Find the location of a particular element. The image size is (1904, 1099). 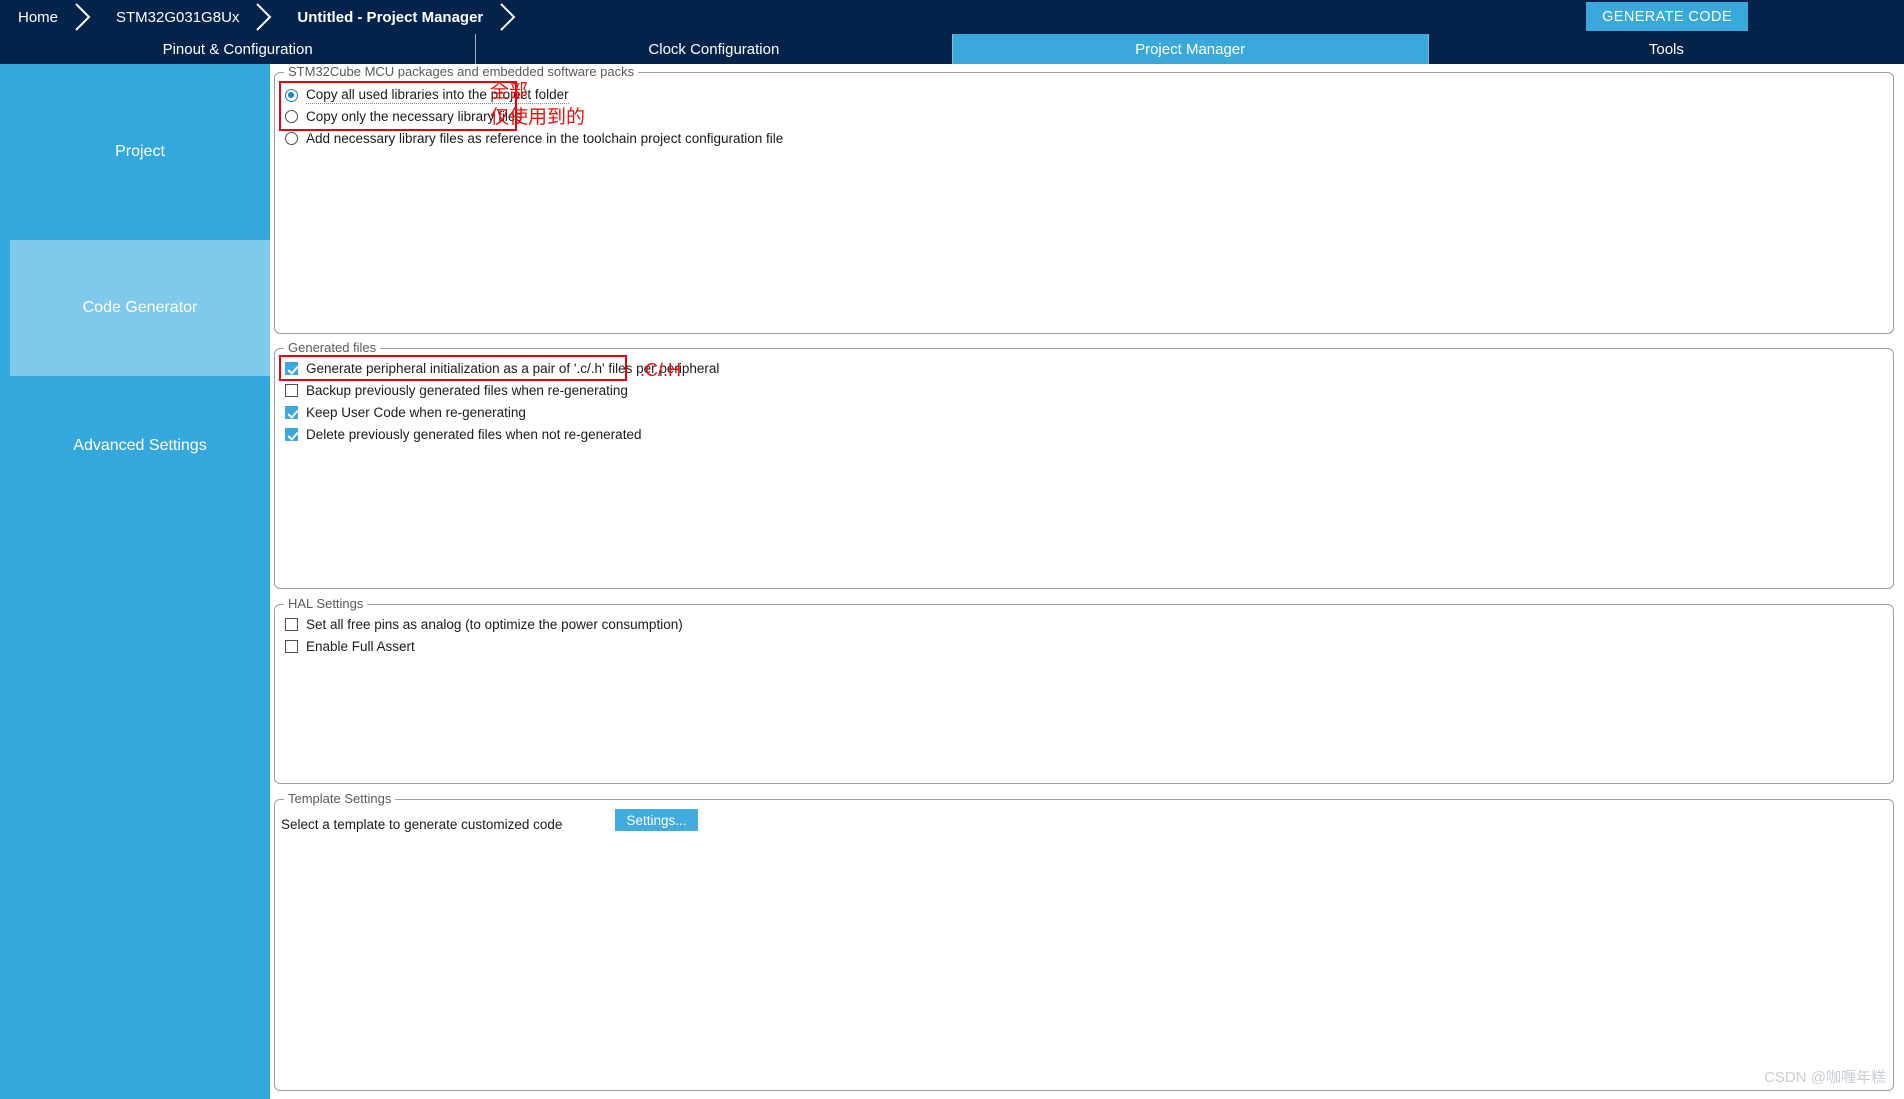

checkbox-enable-full-assert-label: Enable Full Assert is located at coordinates (360, 646).